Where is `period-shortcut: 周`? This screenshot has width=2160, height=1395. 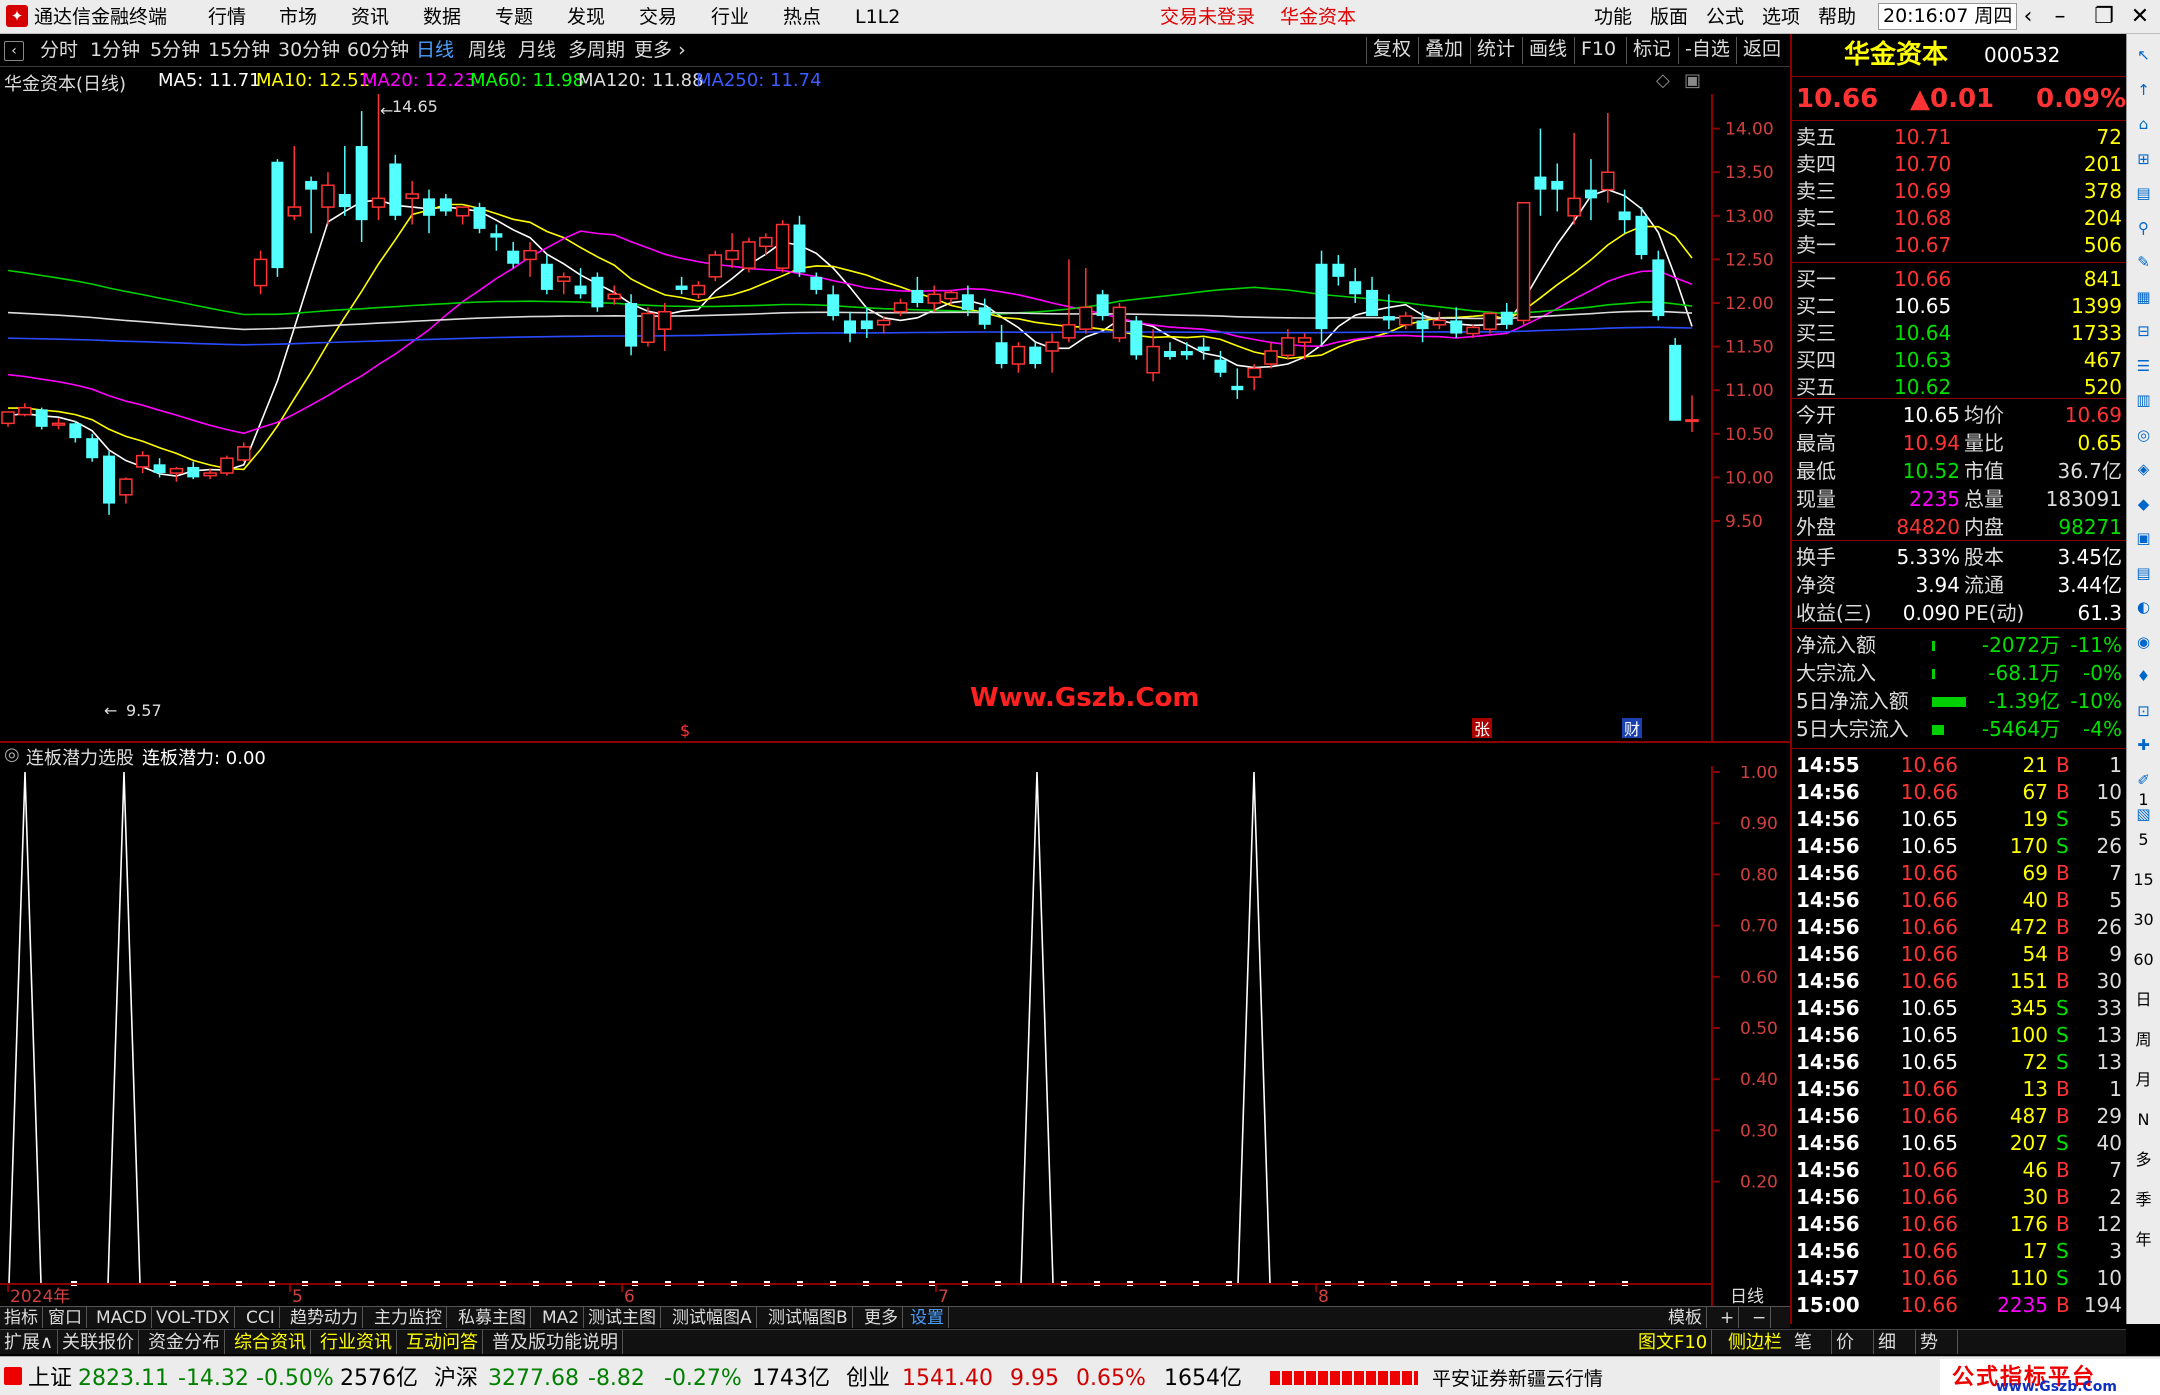 period-shortcut: 周 is located at coordinates (2143, 1039).